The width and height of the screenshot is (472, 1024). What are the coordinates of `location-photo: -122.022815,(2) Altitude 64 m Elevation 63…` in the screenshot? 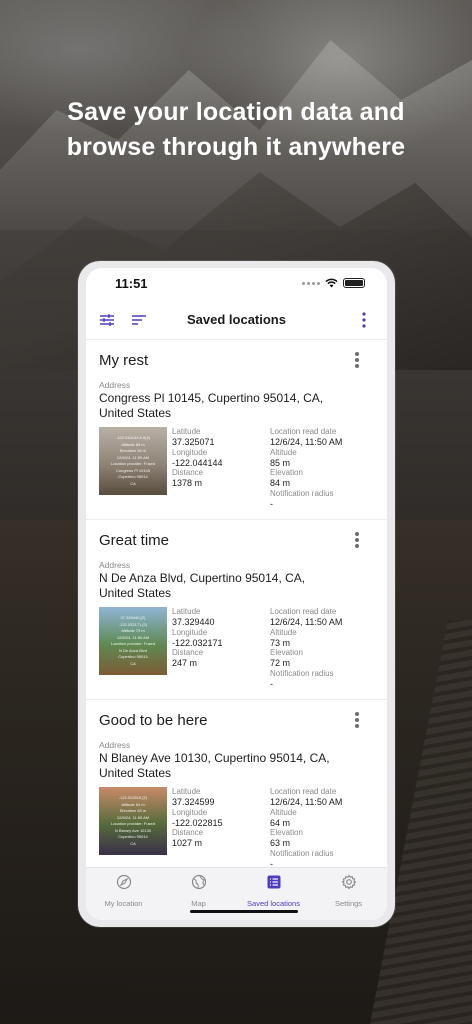 It's located at (133, 821).